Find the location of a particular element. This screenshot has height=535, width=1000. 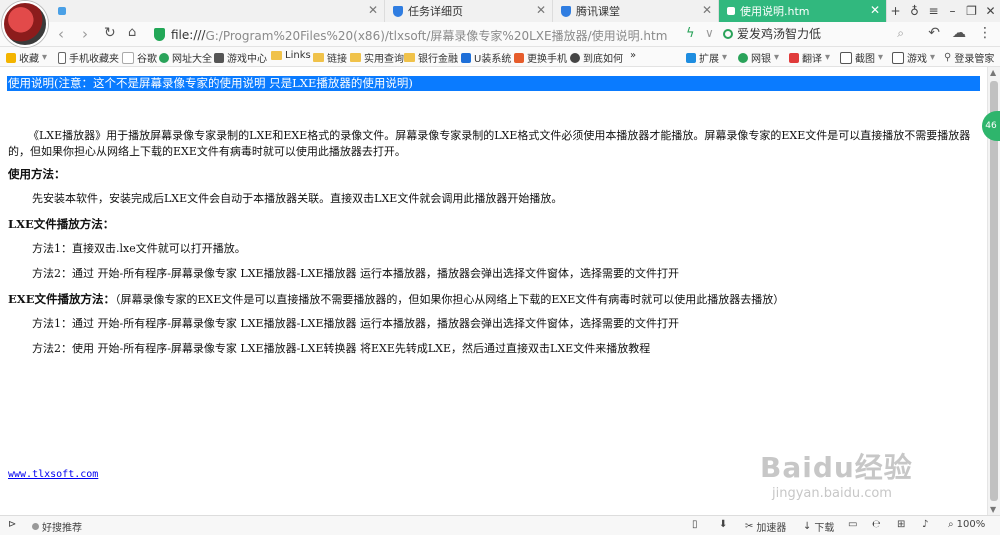

baidu-watermark: Baidu经验 jingyan.baidu.com is located at coordinates (836, 473).